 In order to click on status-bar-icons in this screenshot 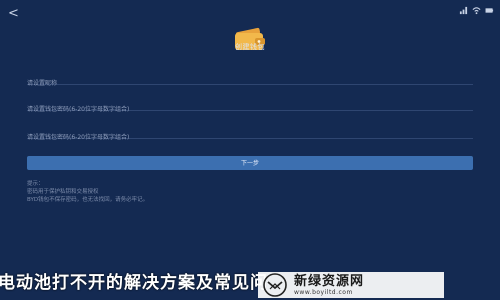, I will do `click(476, 10)`.